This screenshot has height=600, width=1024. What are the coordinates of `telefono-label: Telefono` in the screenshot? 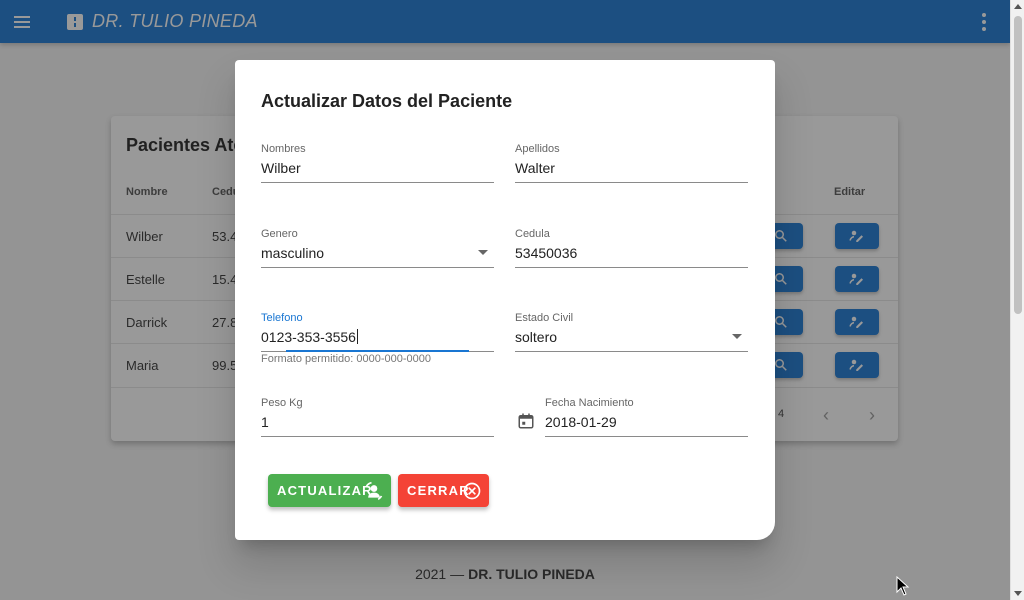 It's located at (282, 318).